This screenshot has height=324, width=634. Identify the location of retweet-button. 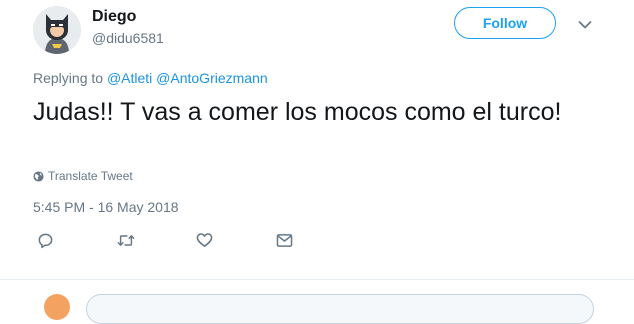
(126, 240).